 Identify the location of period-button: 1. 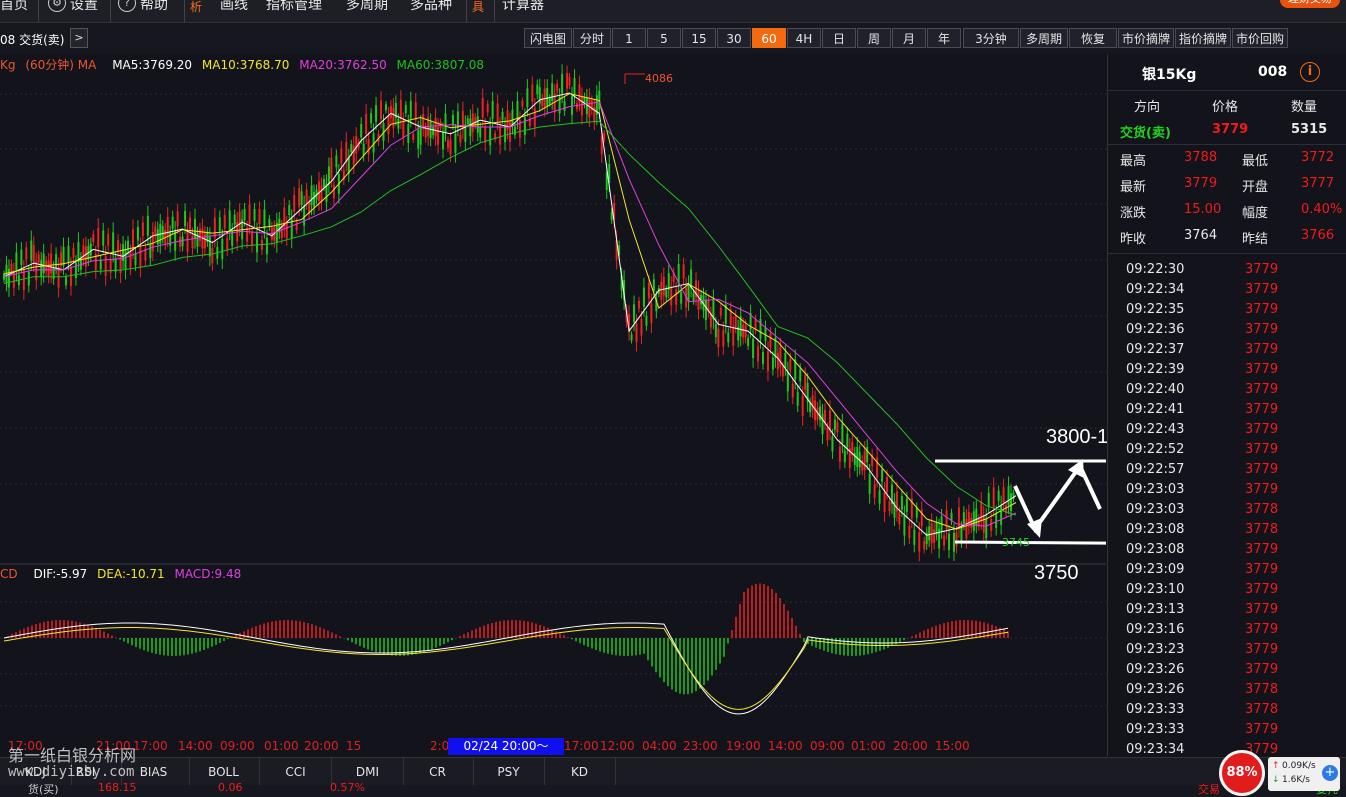
(629, 38).